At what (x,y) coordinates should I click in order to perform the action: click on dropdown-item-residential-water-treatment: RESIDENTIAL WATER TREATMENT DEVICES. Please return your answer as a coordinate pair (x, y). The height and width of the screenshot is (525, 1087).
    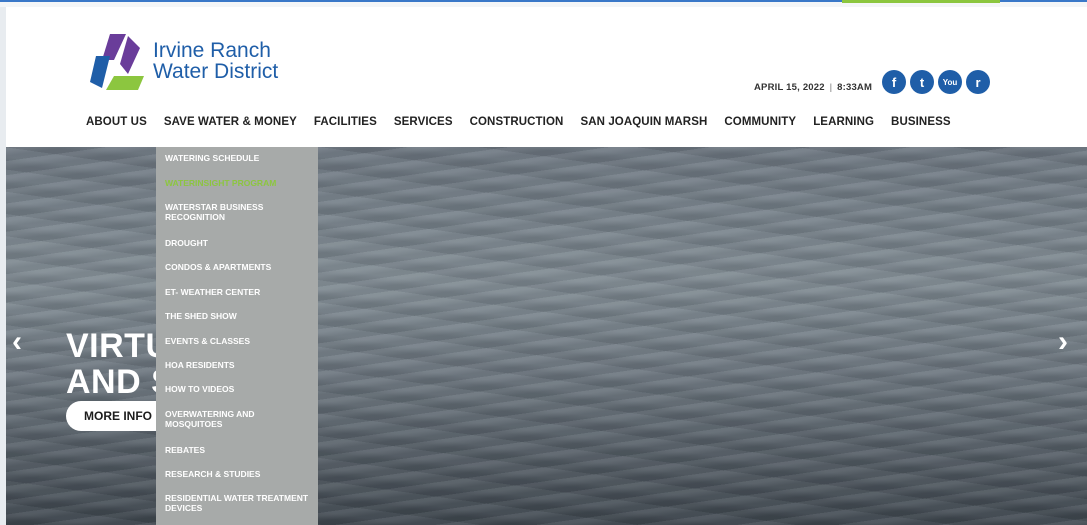
    Looking at the image, I should click on (237, 503).